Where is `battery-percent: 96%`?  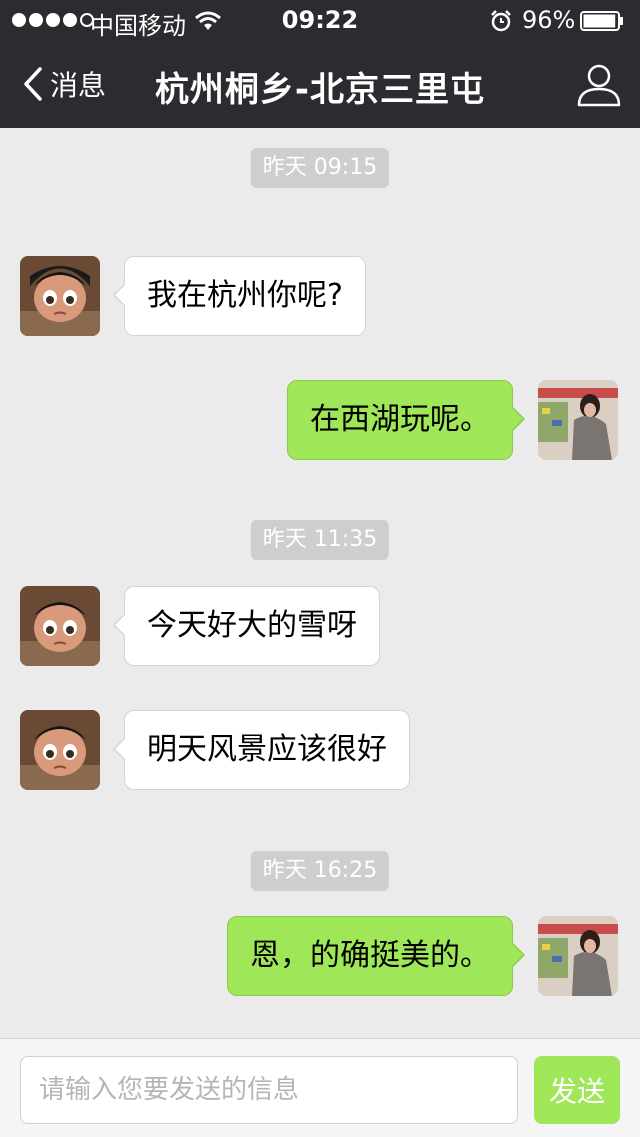
battery-percent: 96% is located at coordinates (549, 20).